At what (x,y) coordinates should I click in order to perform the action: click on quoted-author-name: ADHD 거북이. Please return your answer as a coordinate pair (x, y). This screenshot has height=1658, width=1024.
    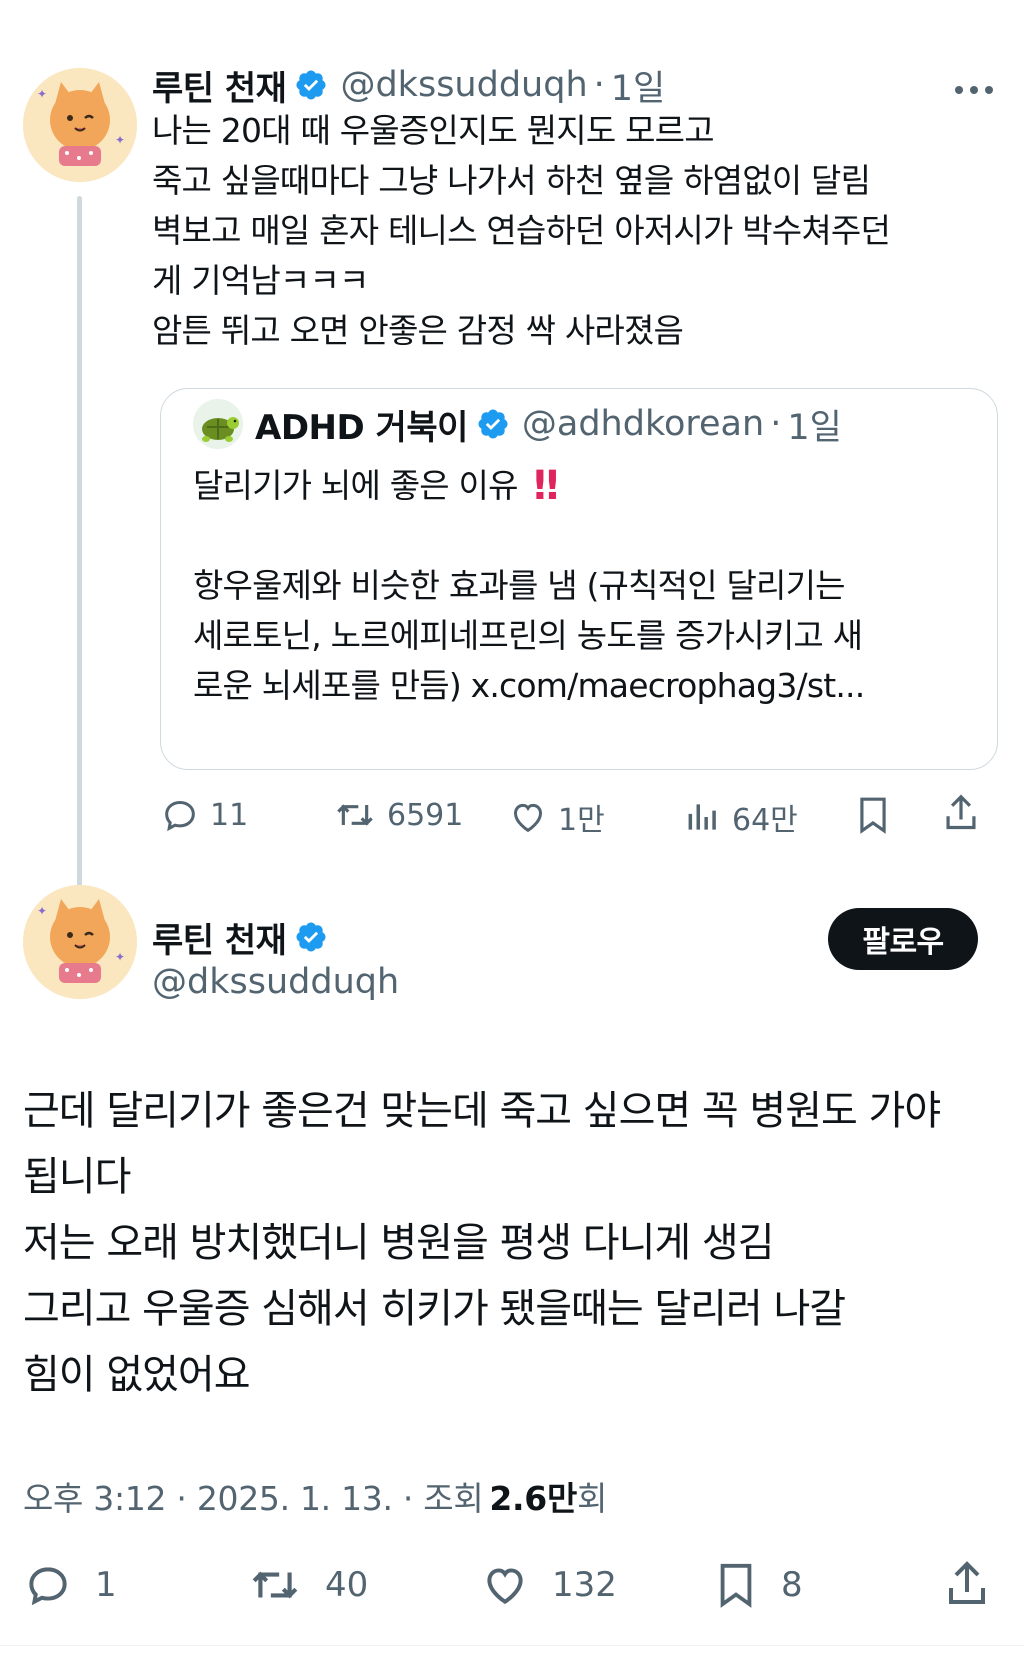
    Looking at the image, I should click on (361, 424).